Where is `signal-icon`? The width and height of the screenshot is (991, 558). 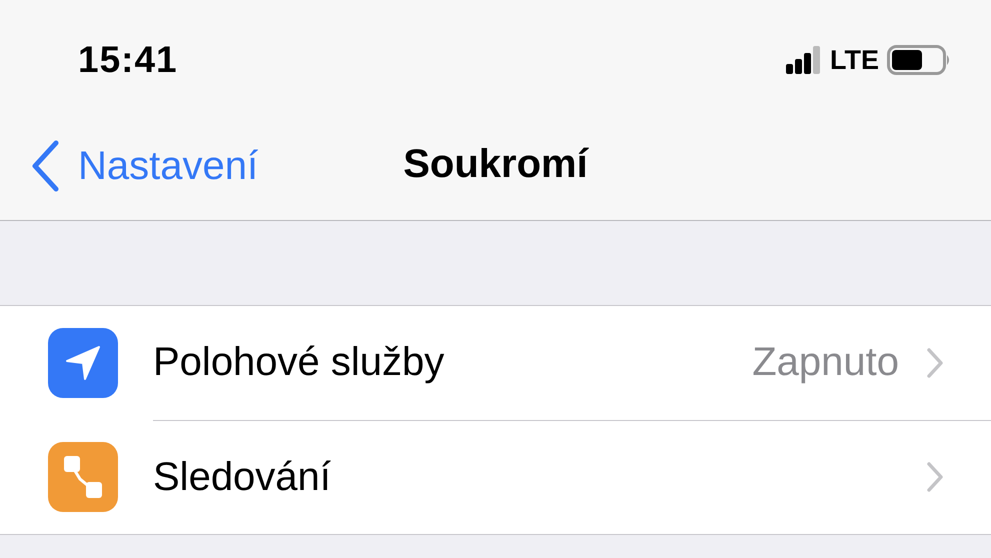
signal-icon is located at coordinates (804, 60).